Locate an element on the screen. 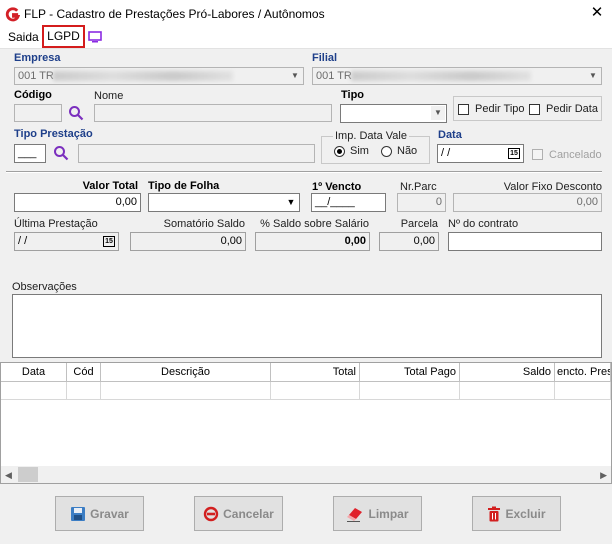 This screenshot has height=544, width=612. empresa-label: Empresa is located at coordinates (37, 58).